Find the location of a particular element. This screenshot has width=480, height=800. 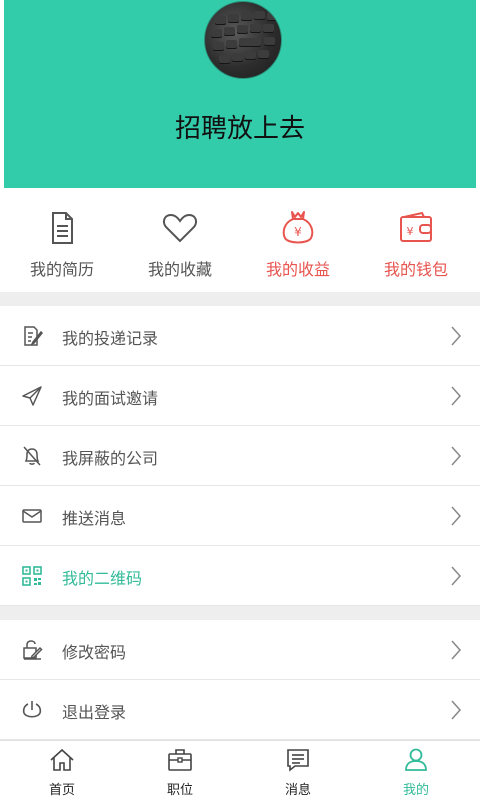

send-icon is located at coordinates (32, 396).